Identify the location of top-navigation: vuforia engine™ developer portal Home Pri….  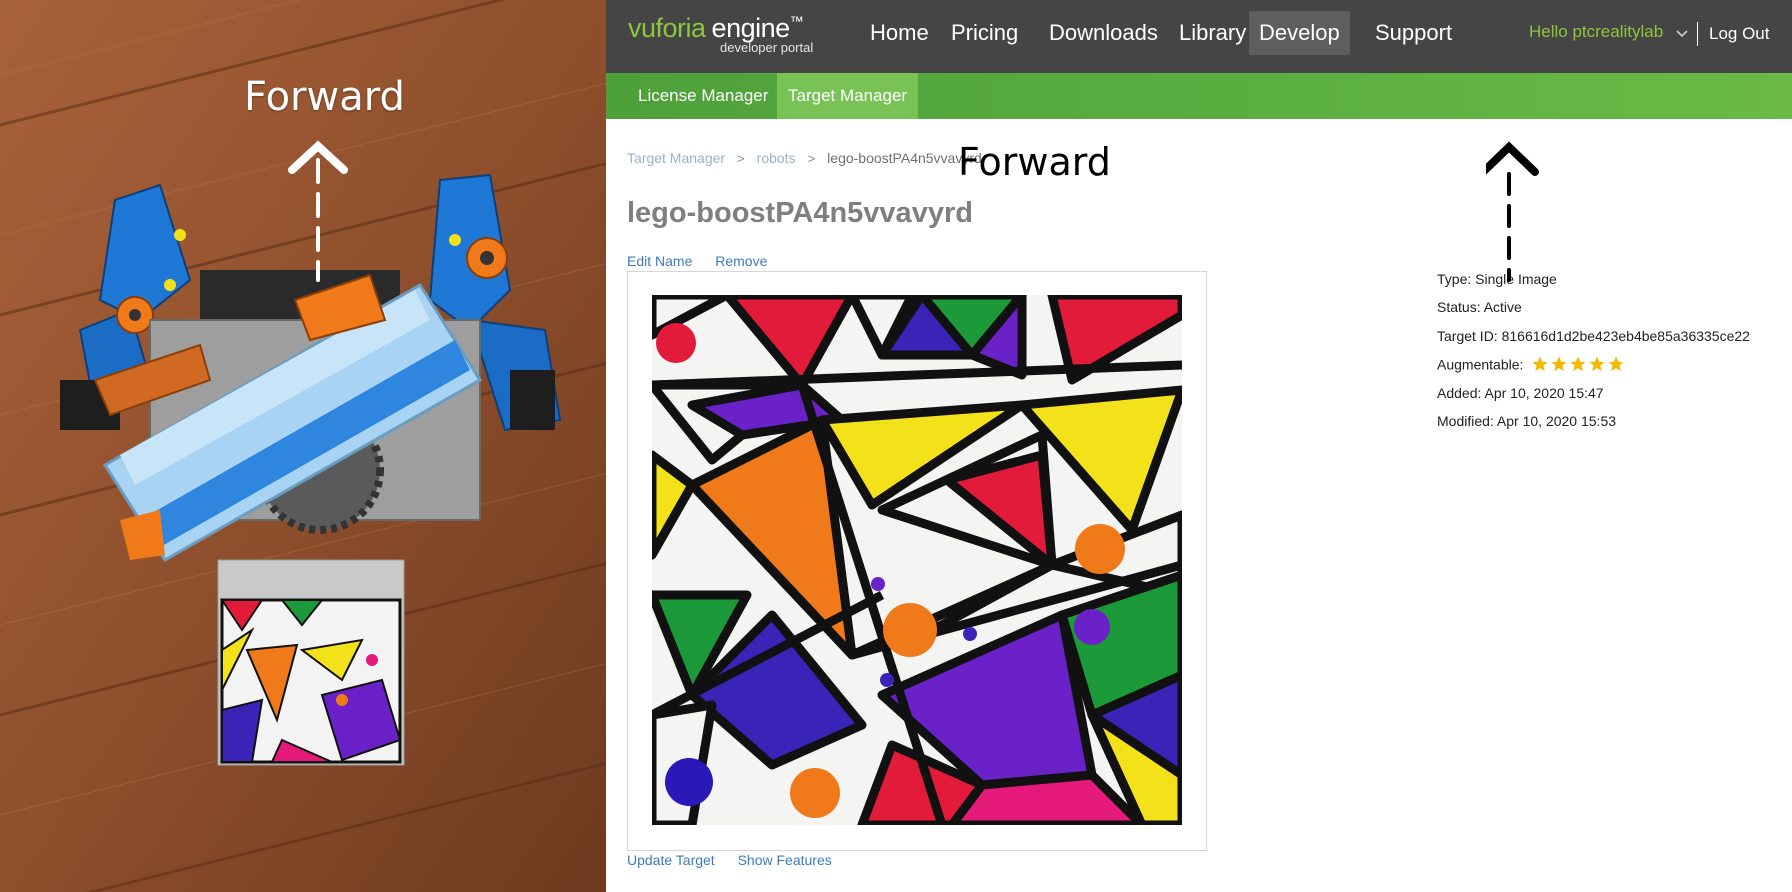
(1199, 36).